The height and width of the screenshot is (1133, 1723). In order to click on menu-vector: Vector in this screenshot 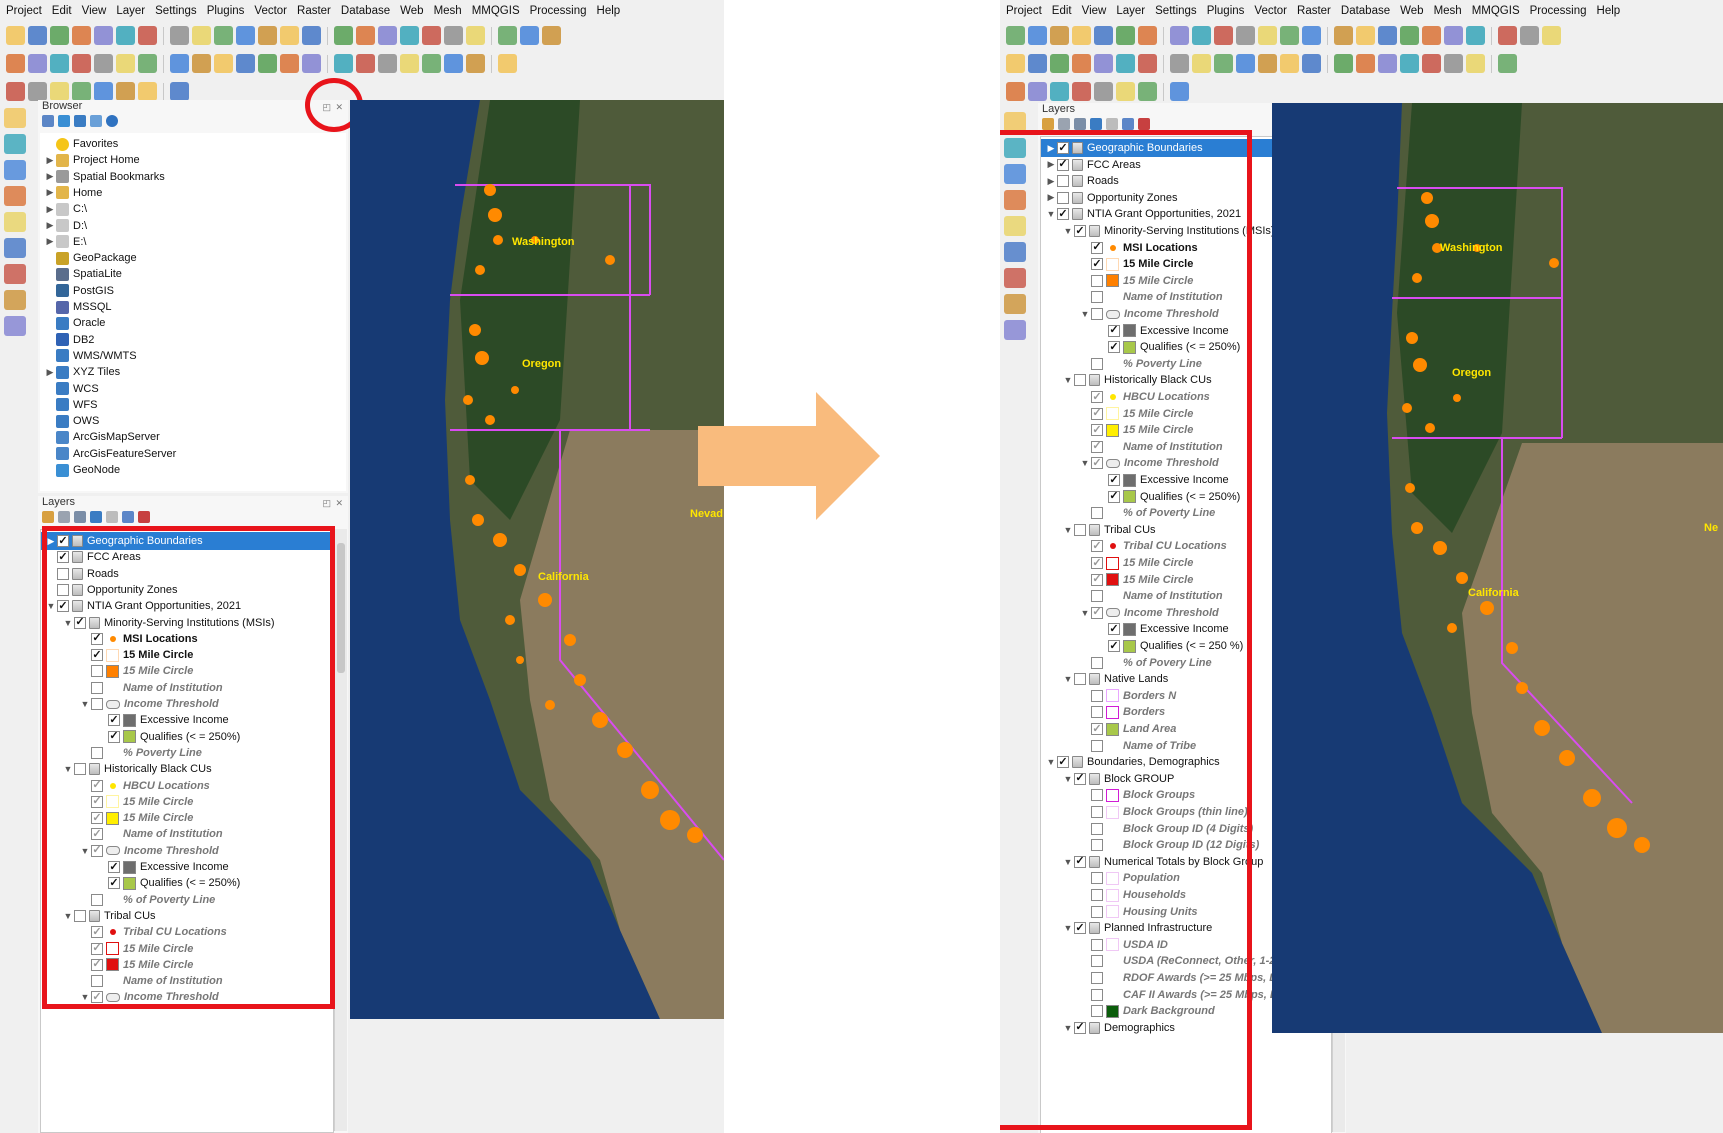, I will do `click(270, 11)`.